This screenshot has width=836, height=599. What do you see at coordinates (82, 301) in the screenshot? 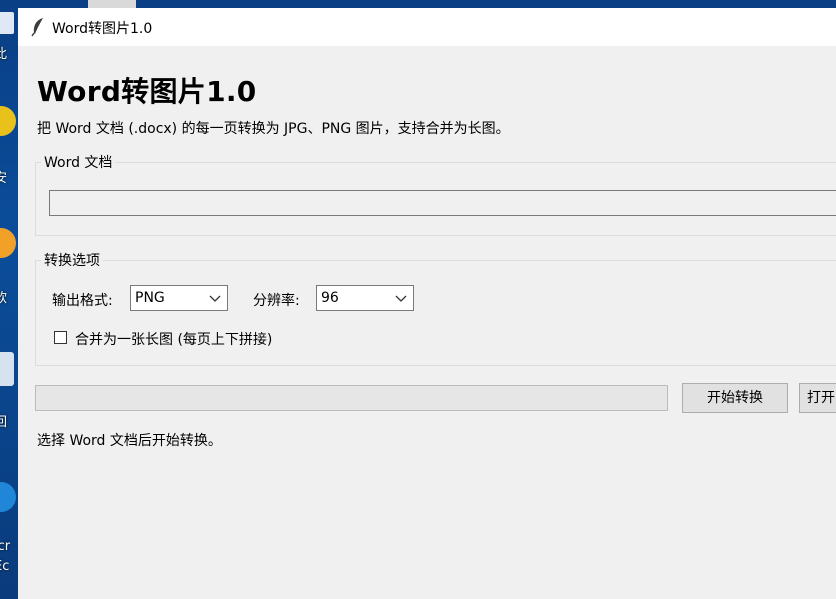
I see `output-format-label: 输出格式:` at bounding box center [82, 301].